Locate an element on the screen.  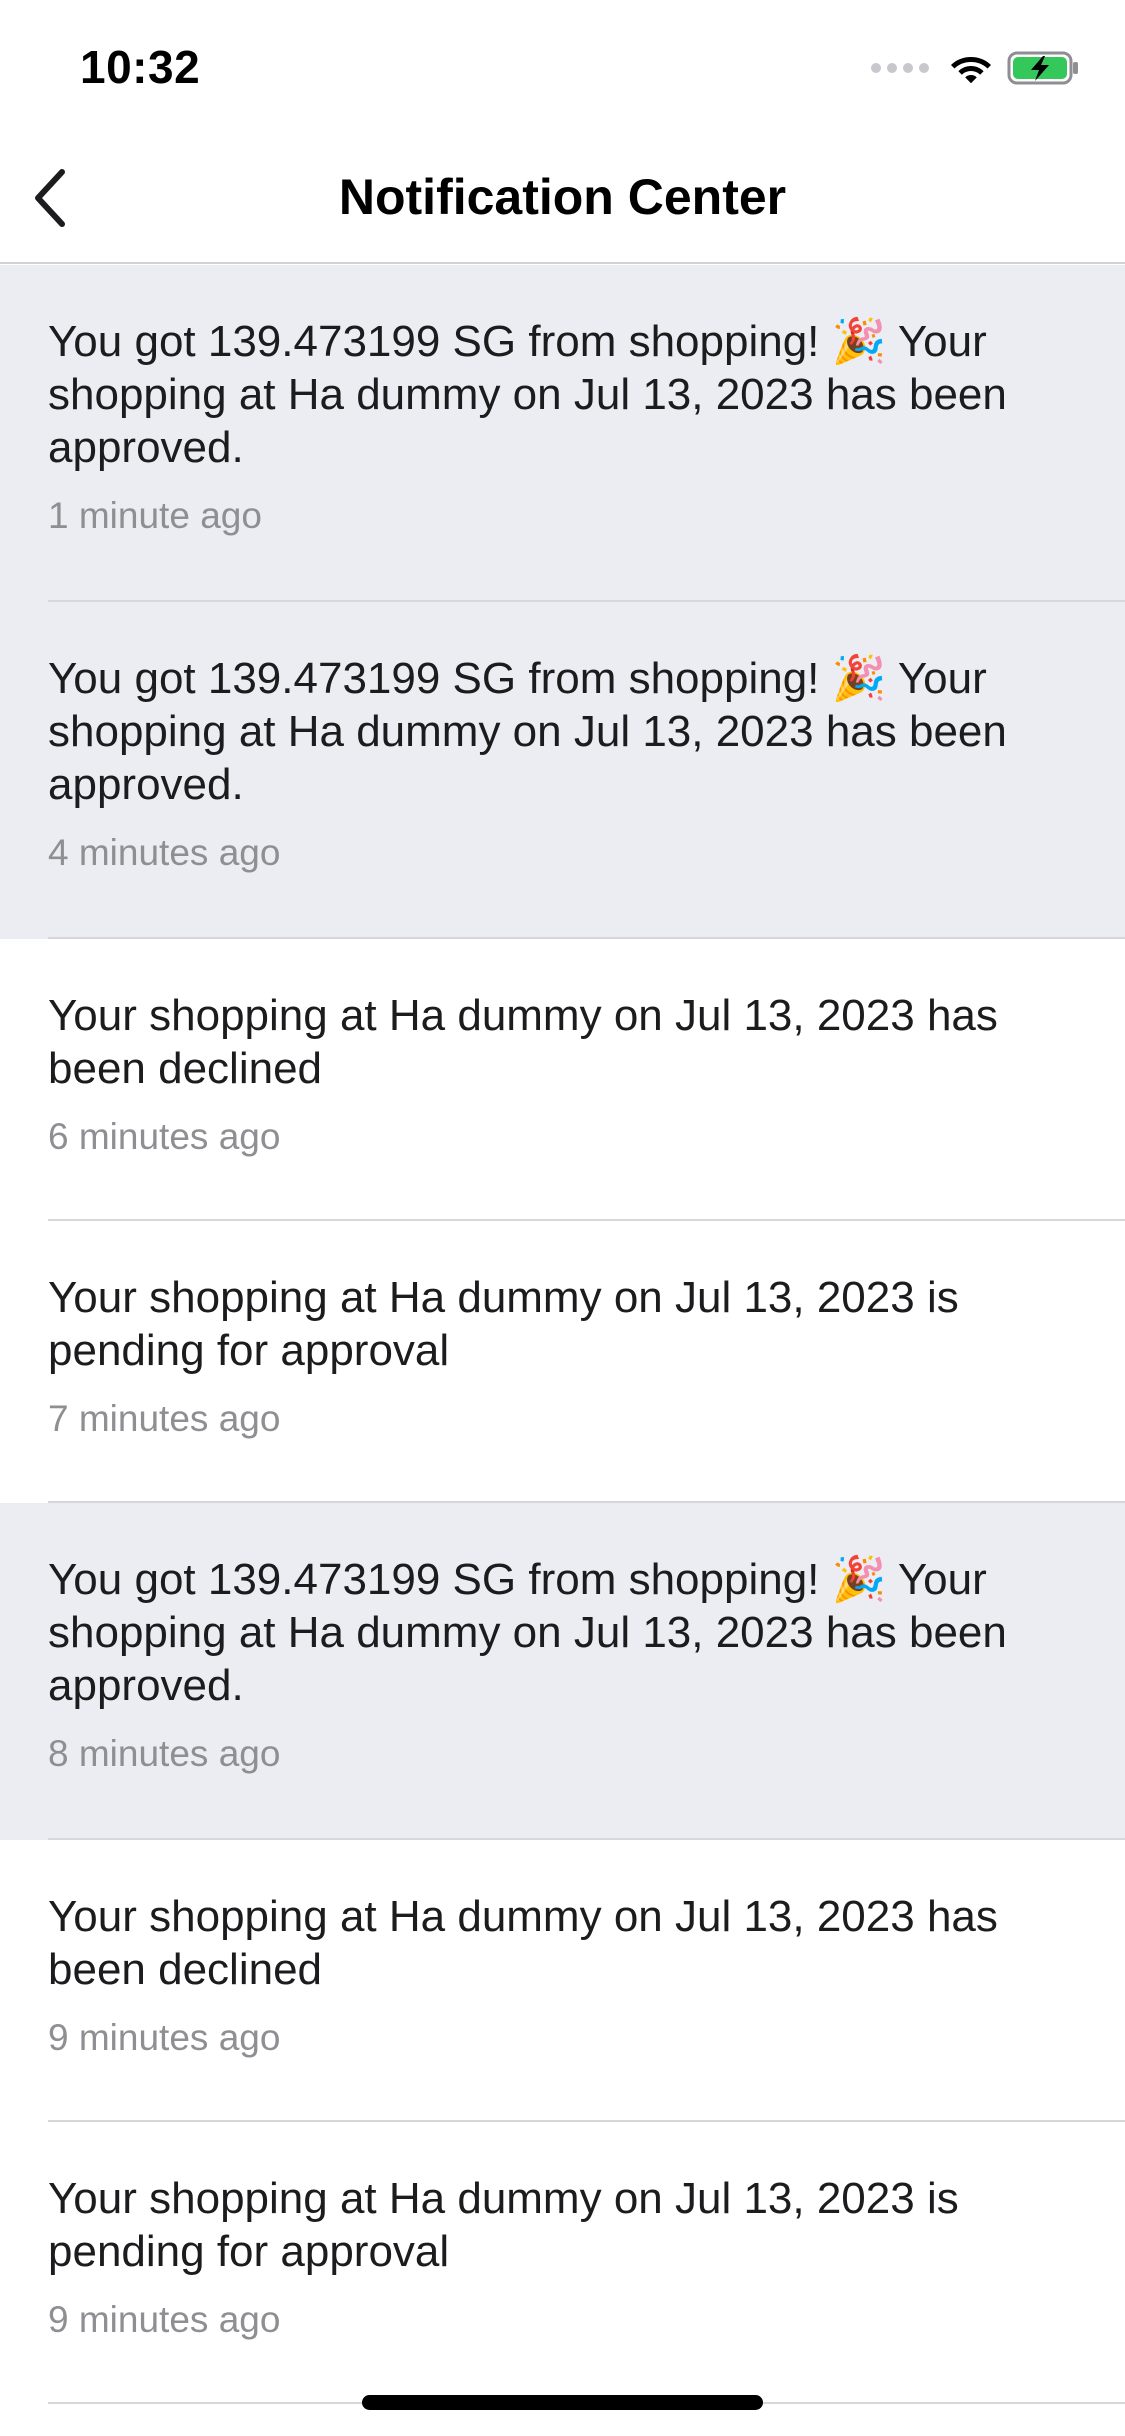
notification-time: 1 minute ago is located at coordinates (155, 515).